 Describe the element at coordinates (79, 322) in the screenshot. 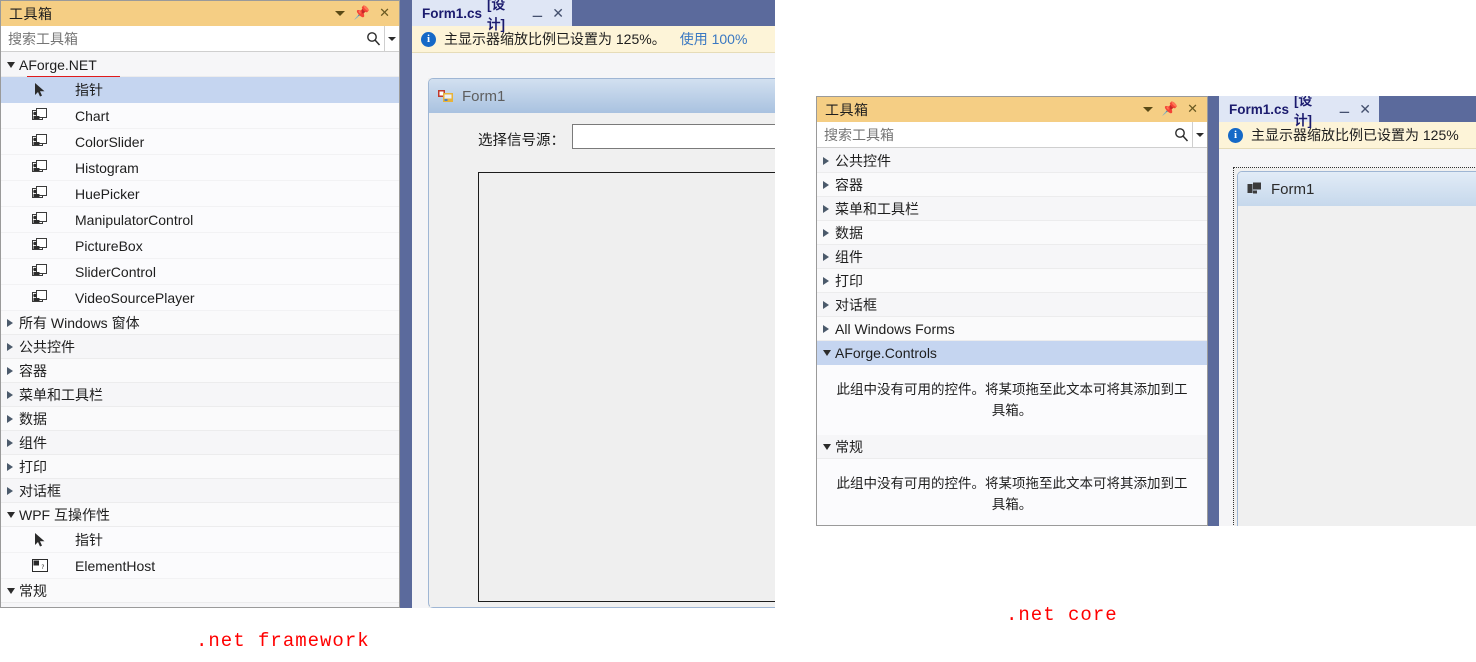

I see `toolbox-group-label: 所有 Windows 窗体` at that location.